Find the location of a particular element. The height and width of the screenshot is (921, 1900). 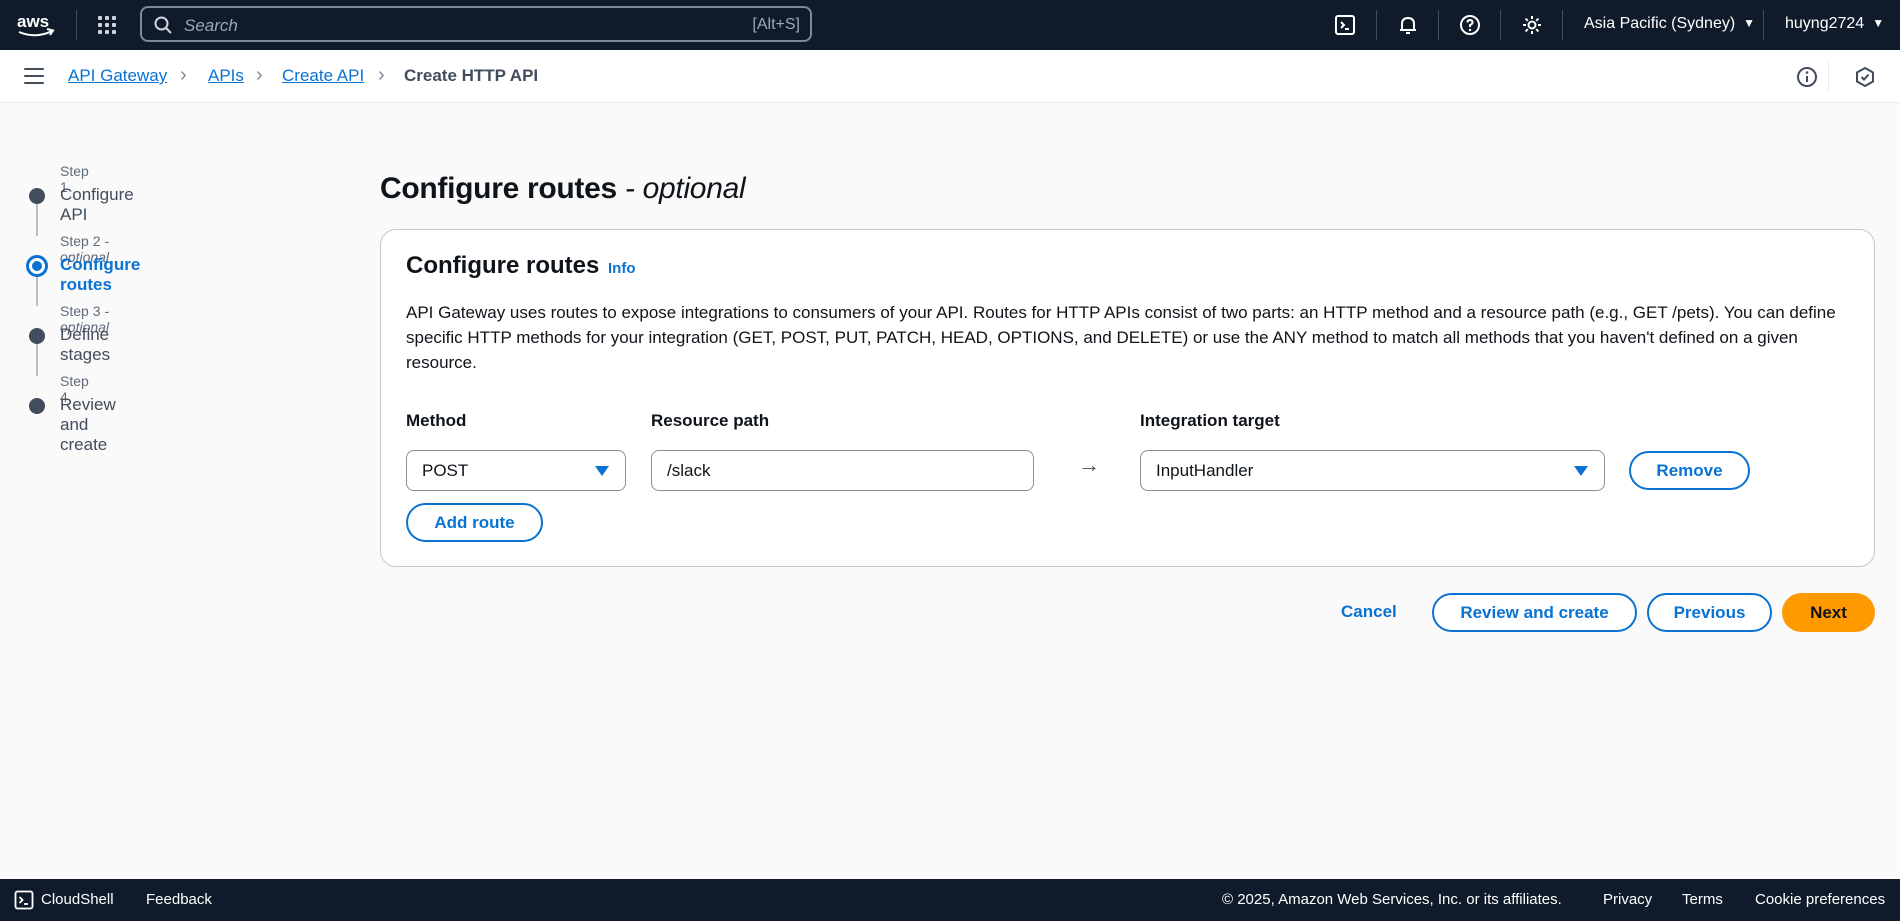

hexagon-status-icon is located at coordinates (1865, 77).